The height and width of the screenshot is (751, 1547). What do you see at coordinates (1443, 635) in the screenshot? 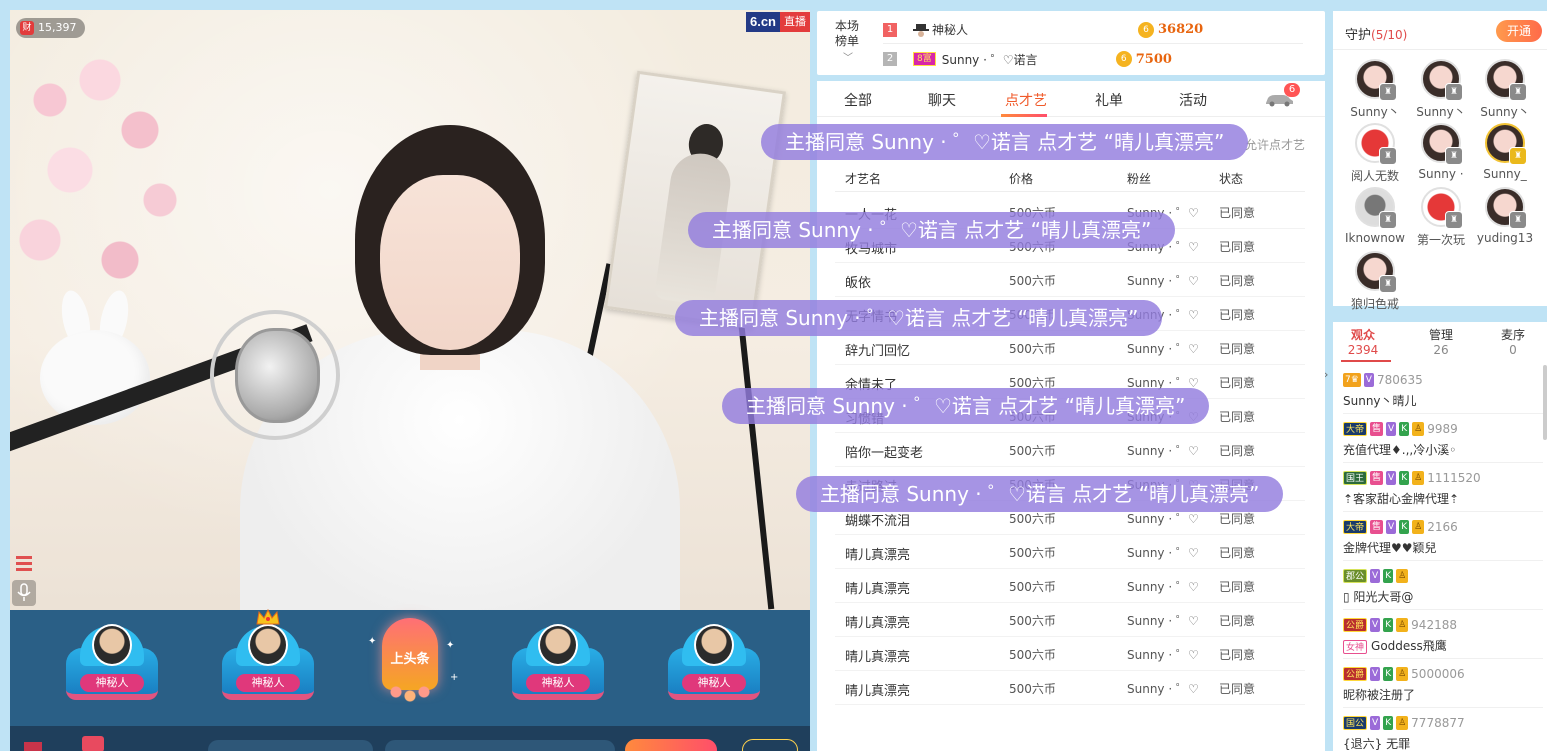
I see `audience-row: 公爵 V K ♙ 942188 女神 Goddess飛鹰` at bounding box center [1443, 635].